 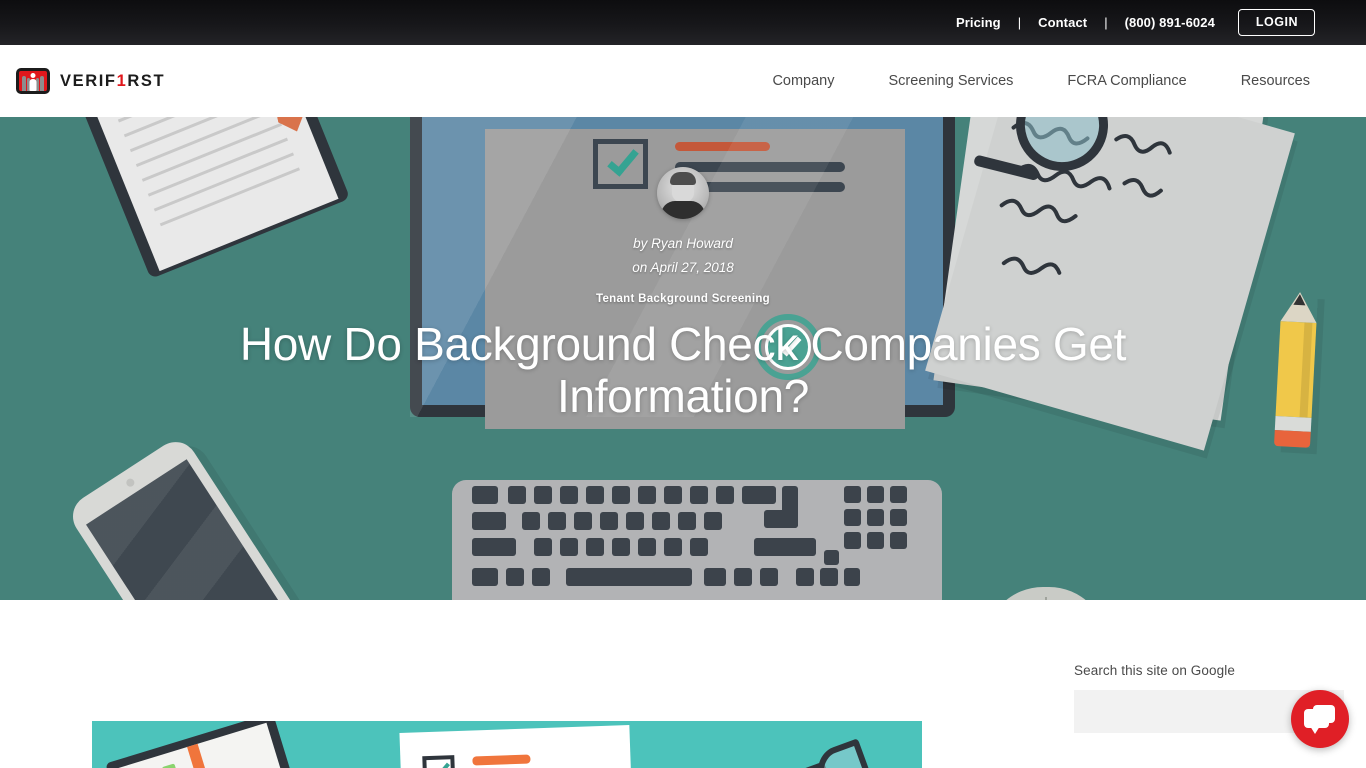 I want to click on glasses-lens-right, so click(x=844, y=753).